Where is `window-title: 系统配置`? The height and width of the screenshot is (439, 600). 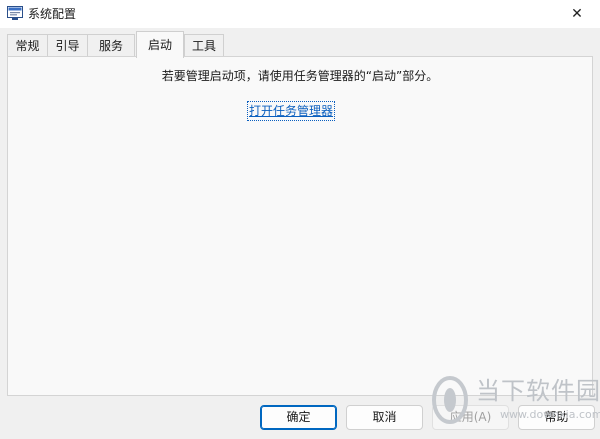 window-title: 系统配置 is located at coordinates (52, 14).